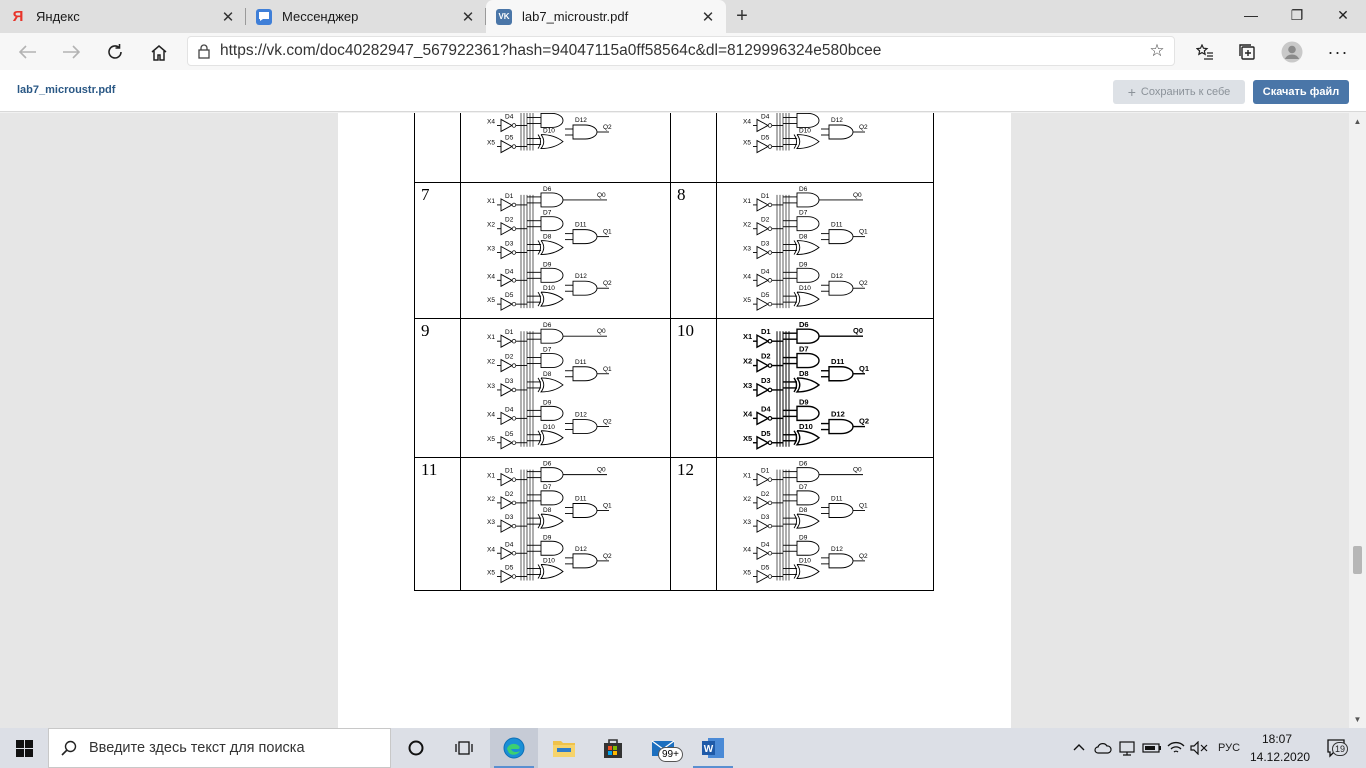 The width and height of the screenshot is (1366, 768). I want to click on tab-yandex: Я Яндекс ✕, so click(123, 16).